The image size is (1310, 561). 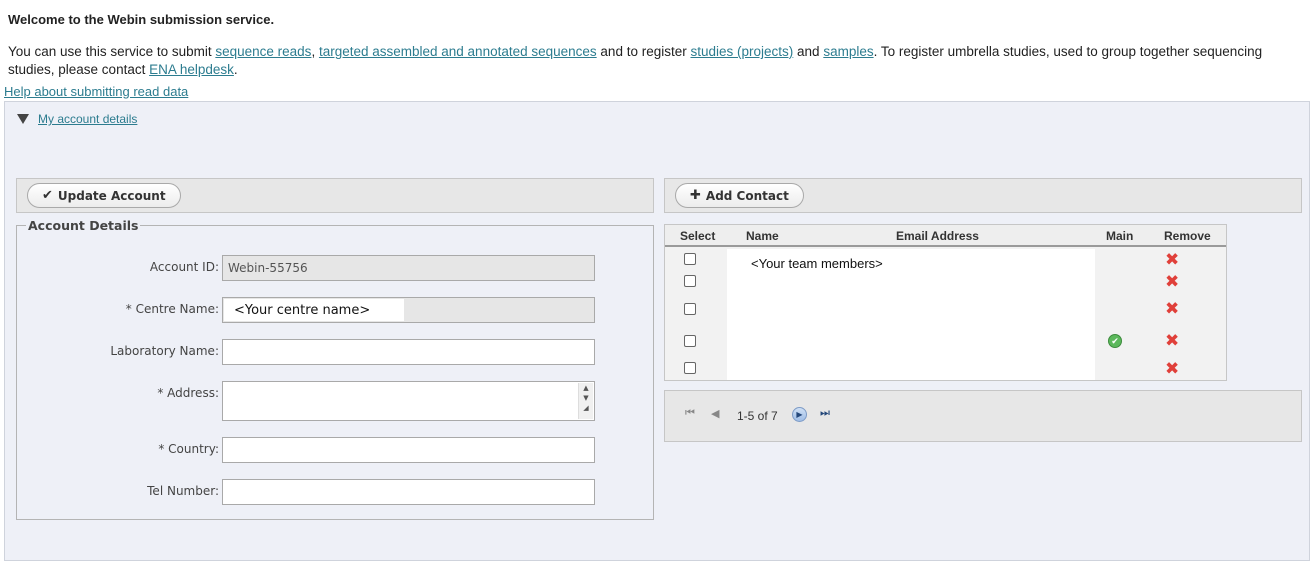 I want to click on update-account-button: ✔ Update Account, so click(x=104, y=195).